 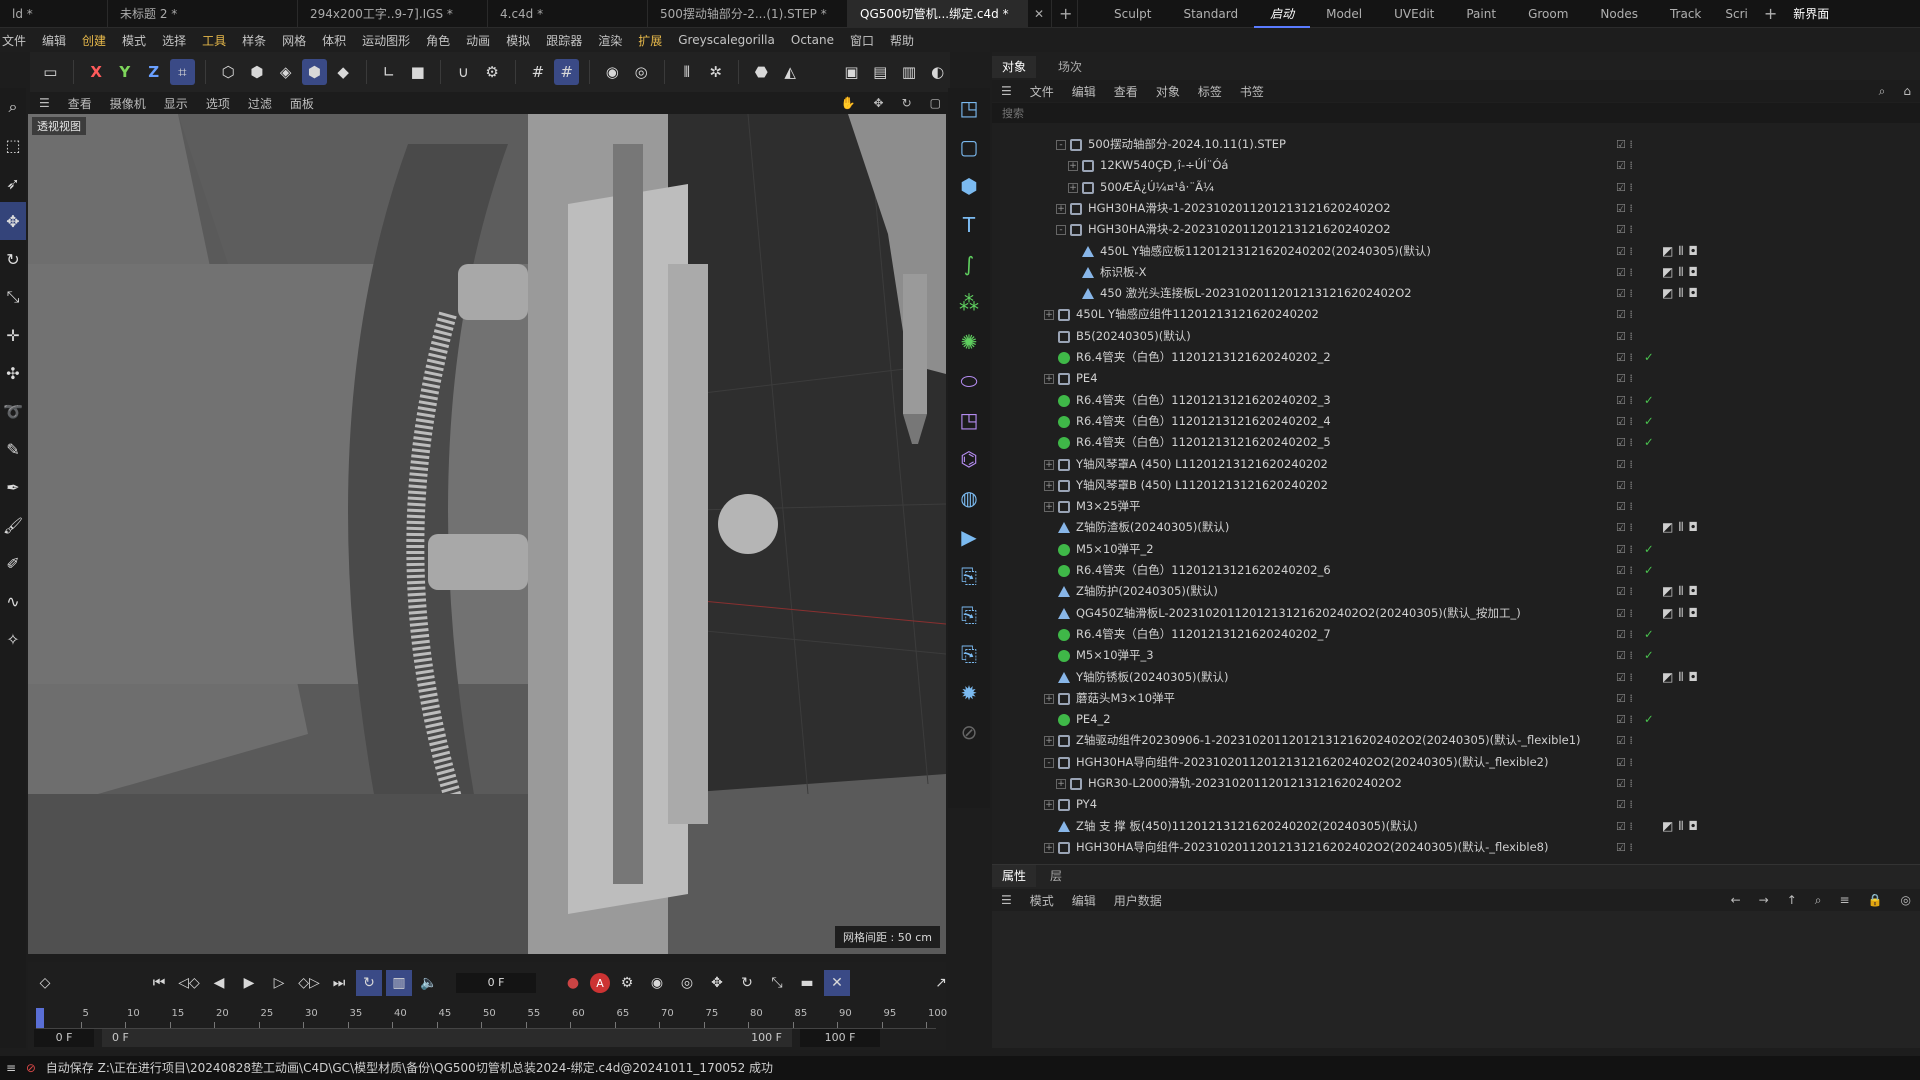 I want to click on select-icon: ⬚, so click(x=13, y=145).